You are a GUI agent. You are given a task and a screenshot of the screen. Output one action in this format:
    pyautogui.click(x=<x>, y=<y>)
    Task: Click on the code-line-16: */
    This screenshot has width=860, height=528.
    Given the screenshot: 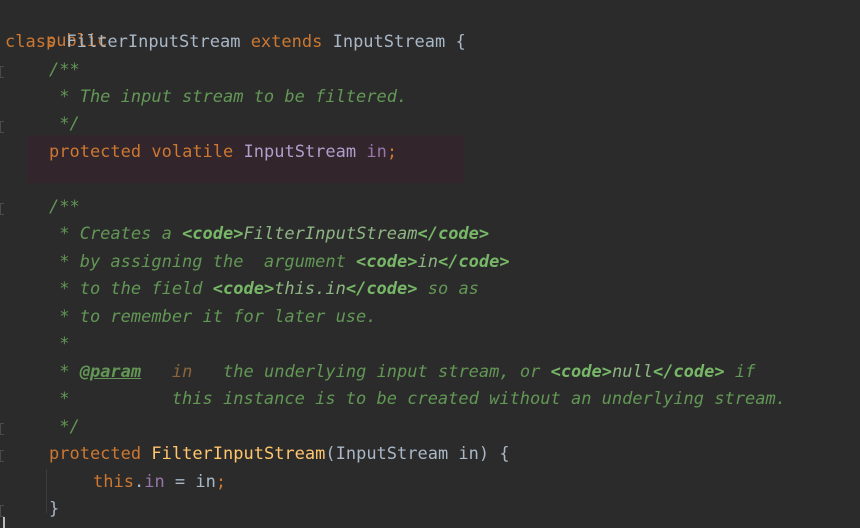 What is the action you would take?
    pyautogui.click(x=64, y=427)
    